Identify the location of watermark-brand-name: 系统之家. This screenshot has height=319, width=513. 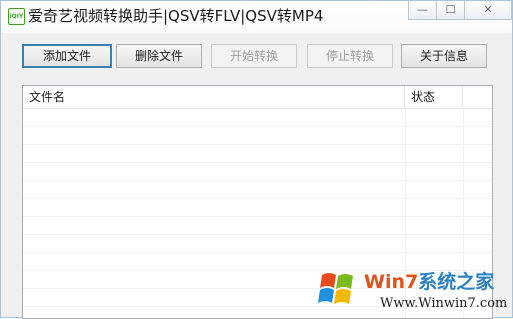
(456, 282).